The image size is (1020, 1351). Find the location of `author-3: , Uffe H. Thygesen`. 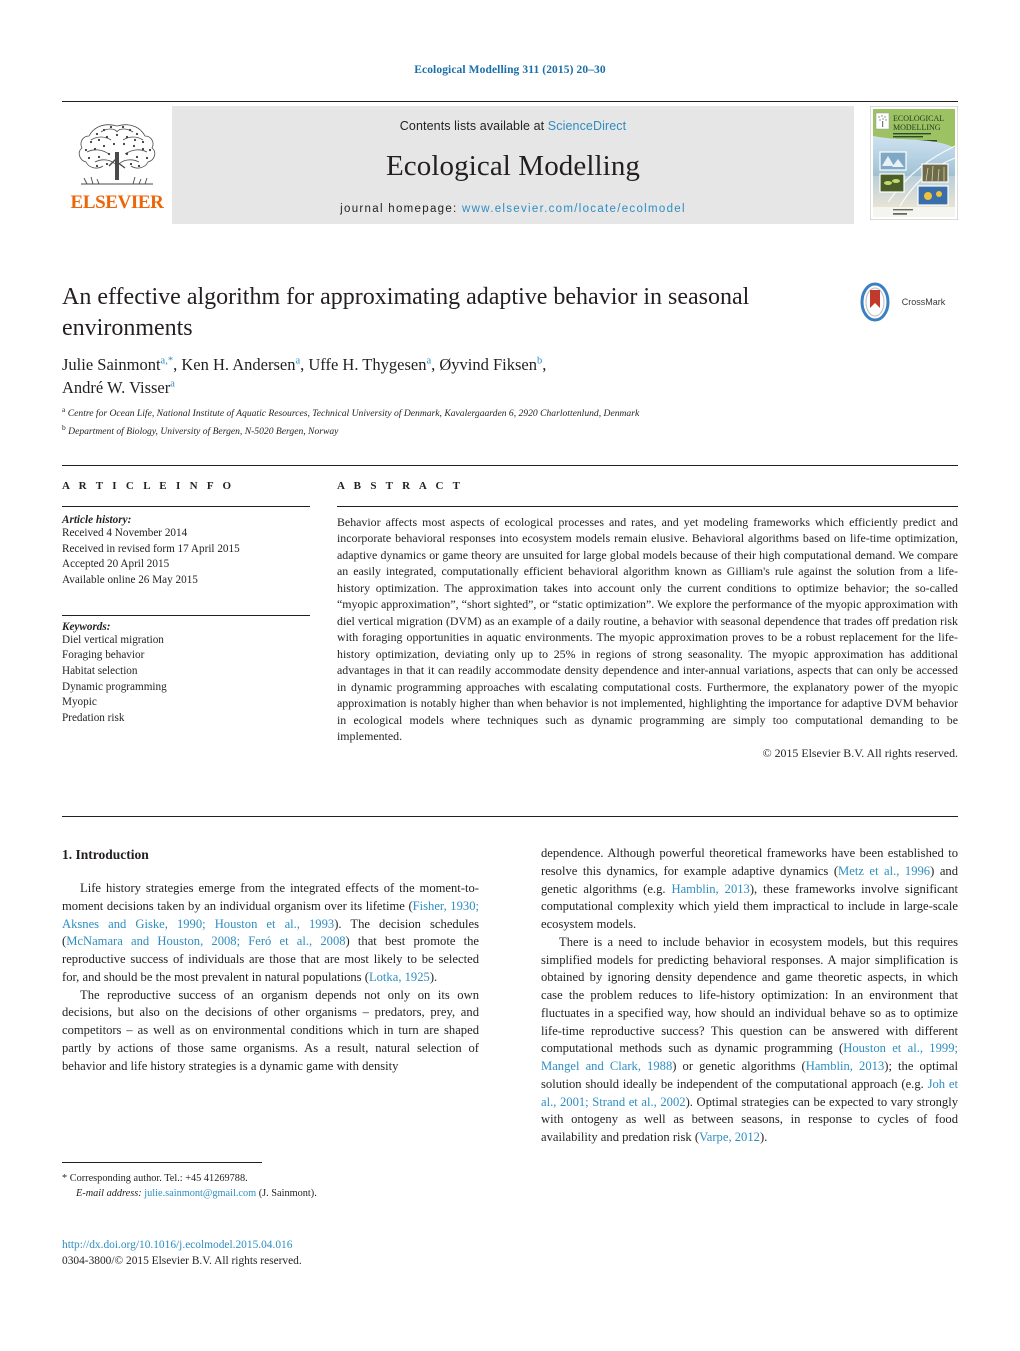

author-3: , Uffe H. Thygesen is located at coordinates (363, 364).